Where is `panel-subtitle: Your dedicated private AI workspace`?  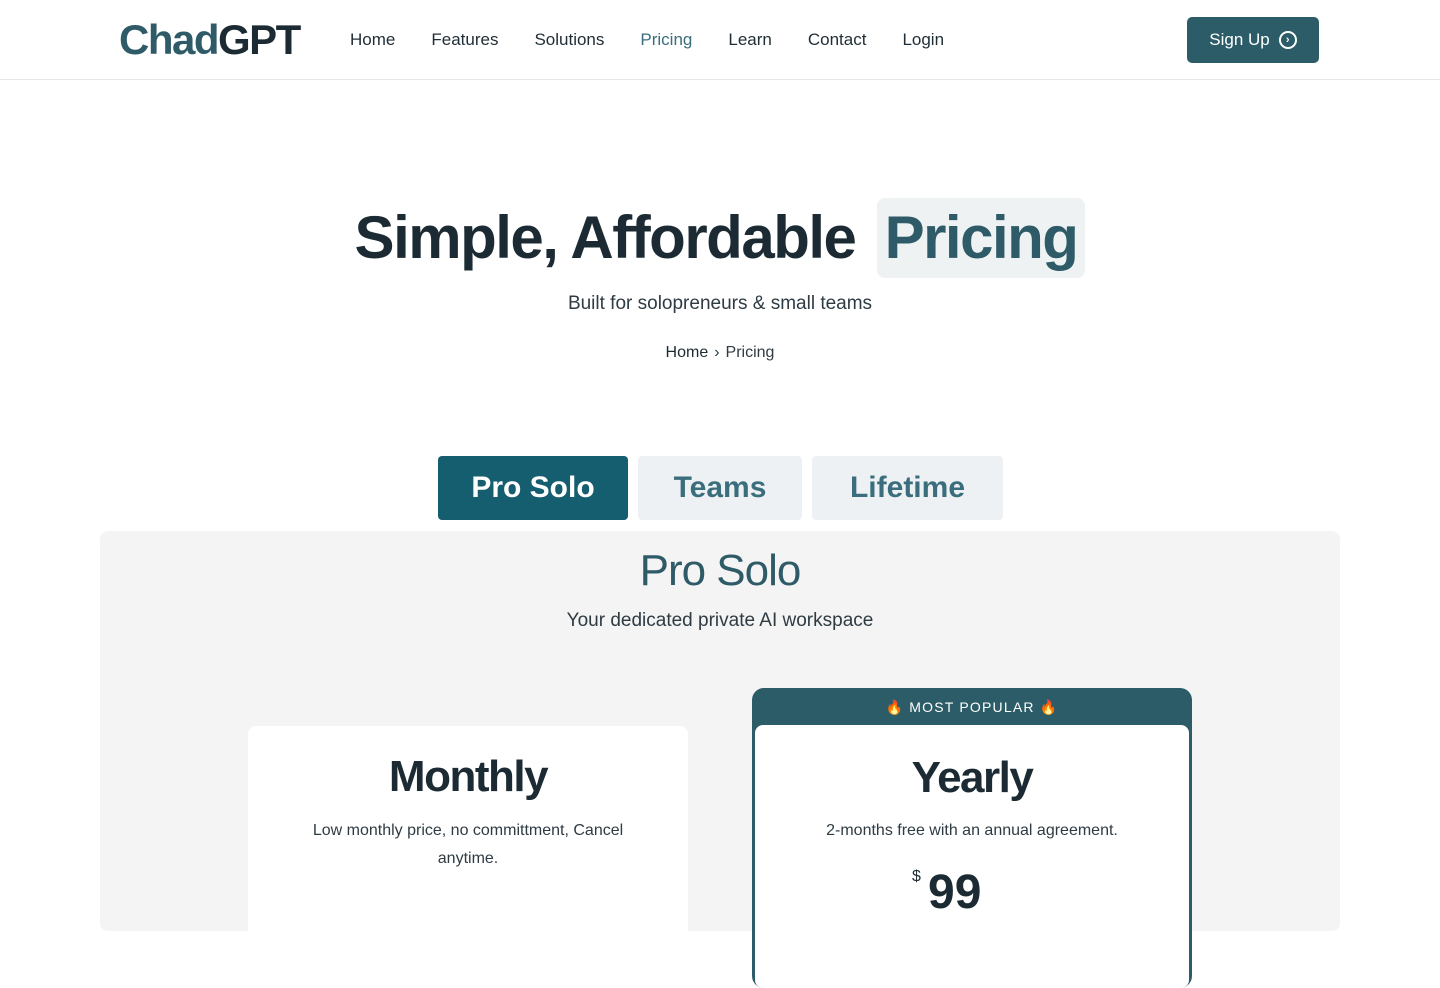 panel-subtitle: Your dedicated private AI workspace is located at coordinates (720, 620).